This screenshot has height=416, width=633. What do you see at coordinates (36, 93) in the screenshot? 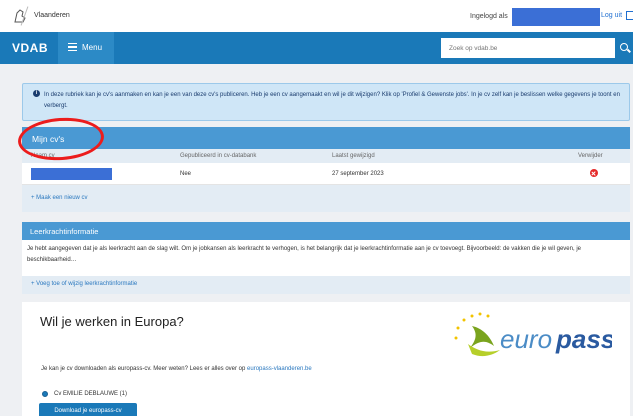
I see `info-icon: i` at bounding box center [36, 93].